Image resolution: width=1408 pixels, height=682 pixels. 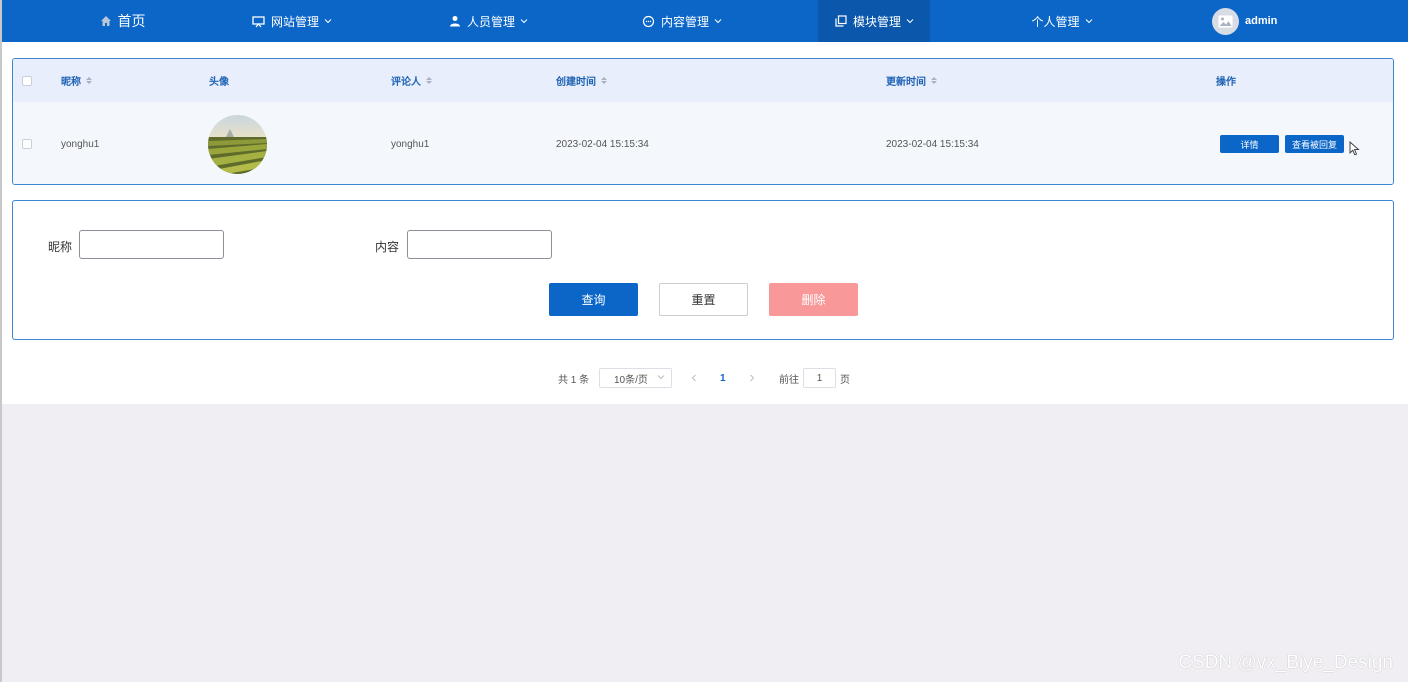 I want to click on nav-user-menu: admin, so click(x=1252, y=21).